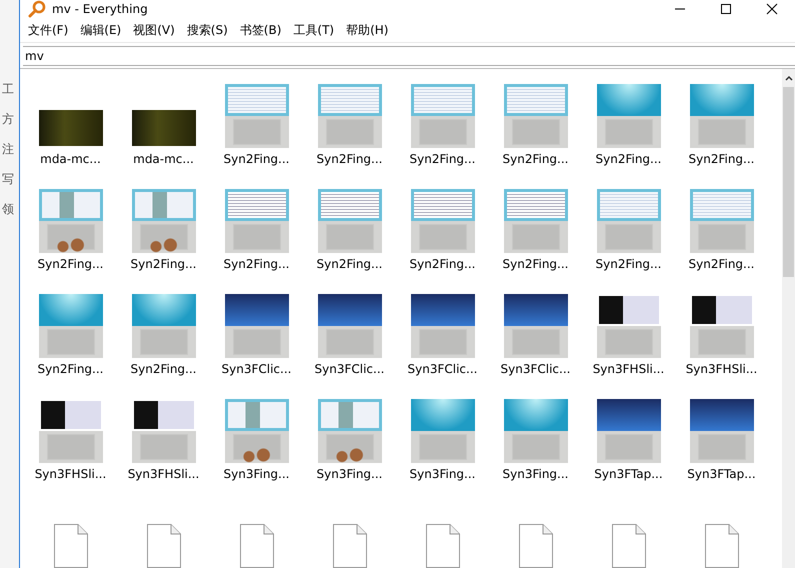  Describe the element at coordinates (8, 209) in the screenshot. I see `background-text: 领` at that location.